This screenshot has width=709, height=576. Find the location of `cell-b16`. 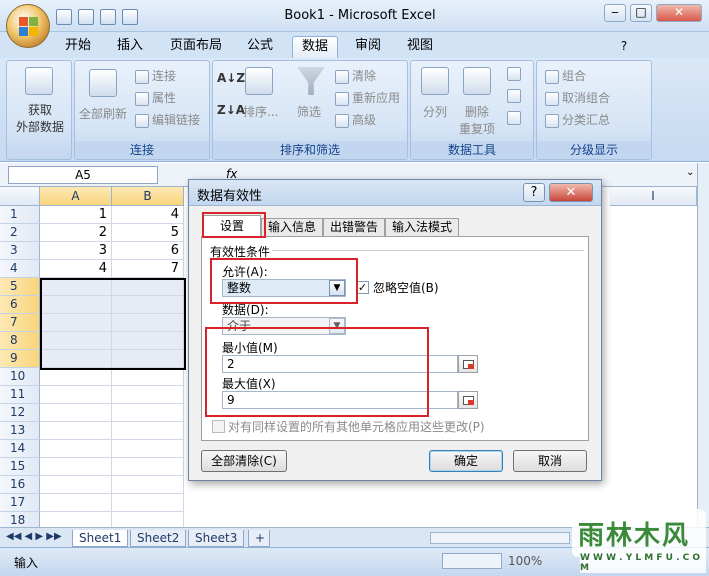

cell-b16 is located at coordinates (148, 485).